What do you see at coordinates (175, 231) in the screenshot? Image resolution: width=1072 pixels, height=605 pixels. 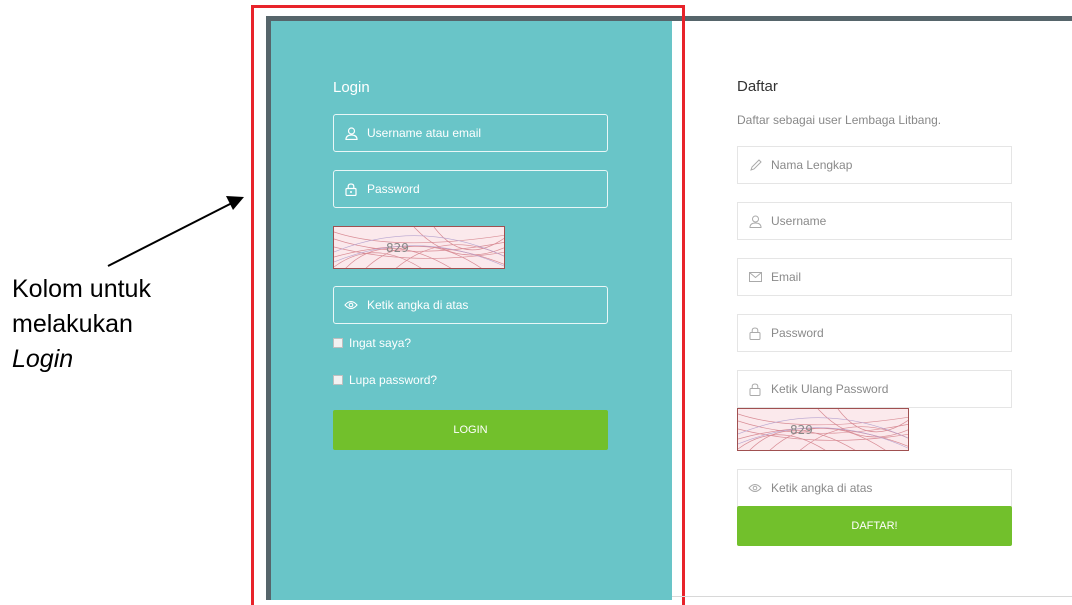 I see `annotation-arrow` at bounding box center [175, 231].